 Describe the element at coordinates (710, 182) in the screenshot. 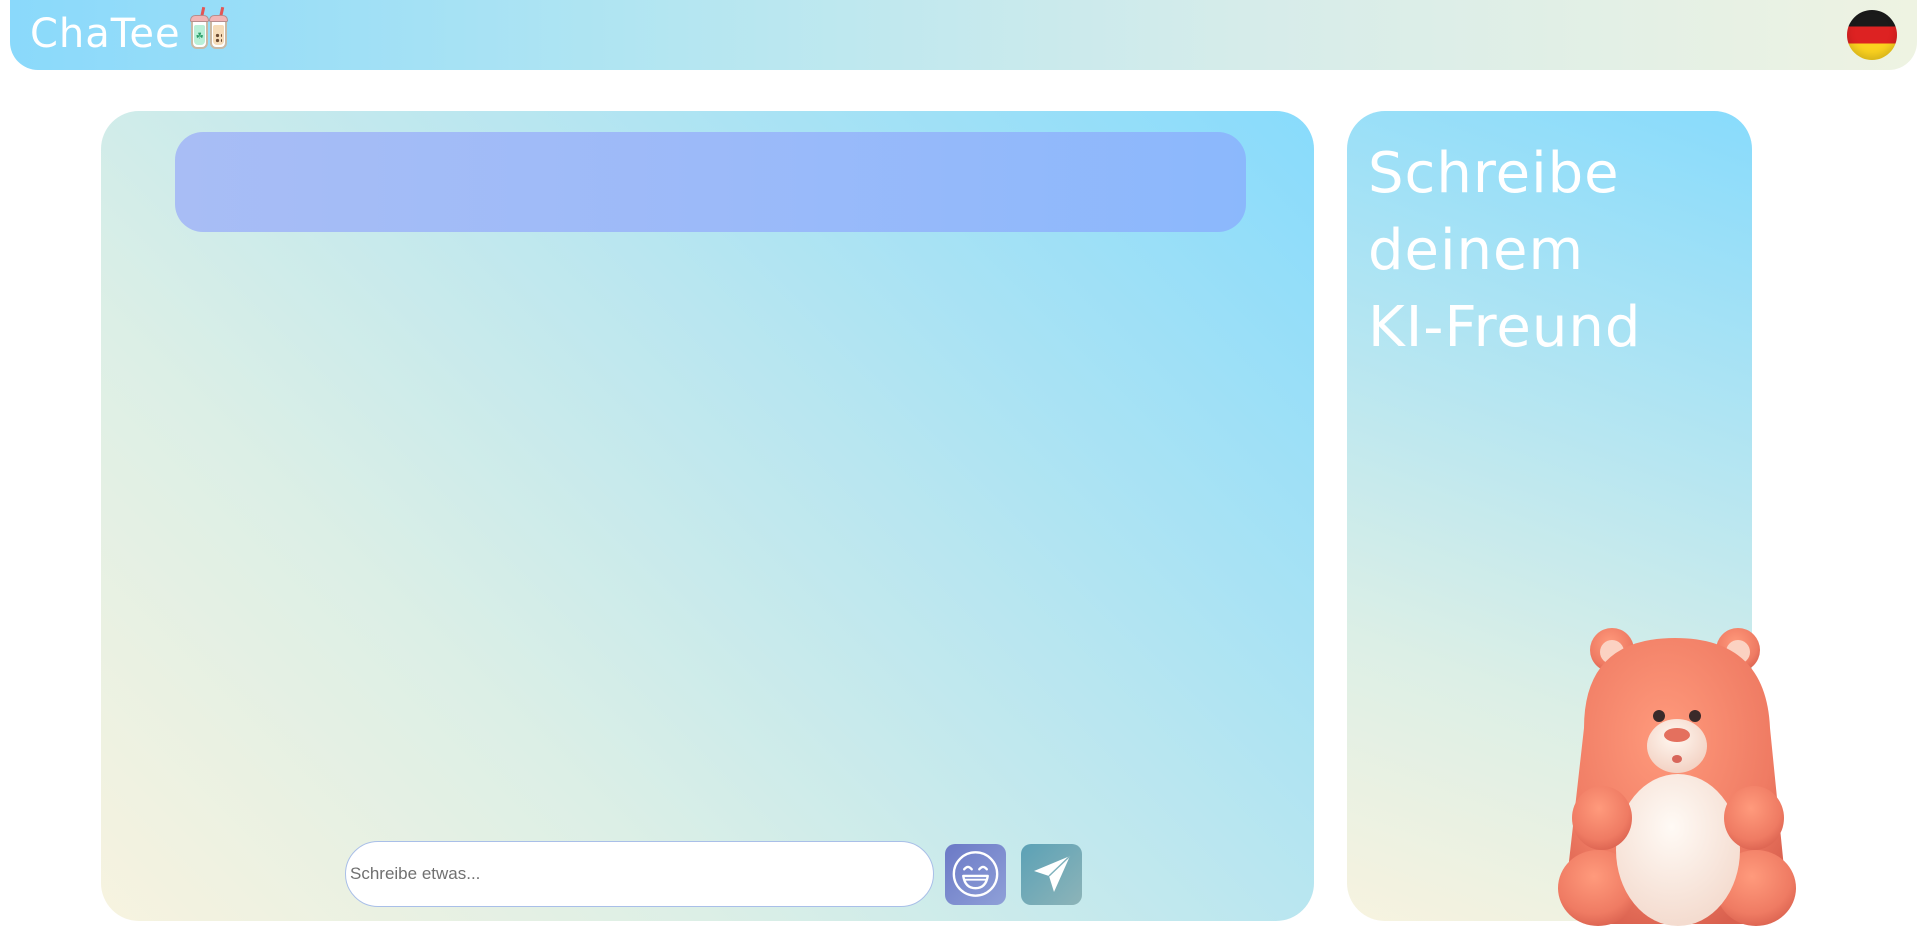

I see `message-banner` at that location.